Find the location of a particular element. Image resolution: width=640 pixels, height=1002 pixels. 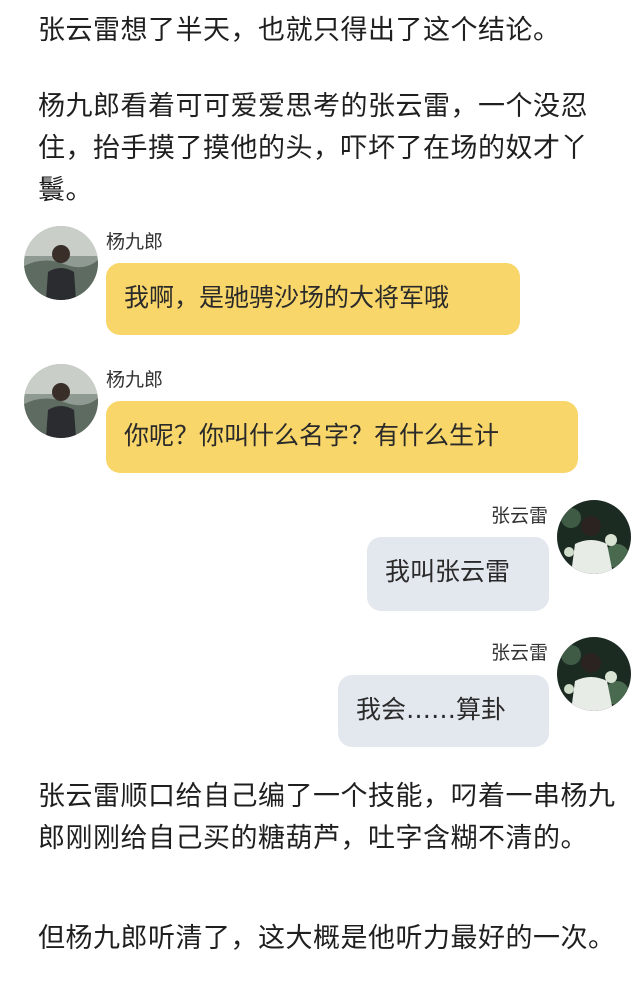

chat-bubble: 你呢？你叫什么名字？有什么生计 is located at coordinates (342, 437).